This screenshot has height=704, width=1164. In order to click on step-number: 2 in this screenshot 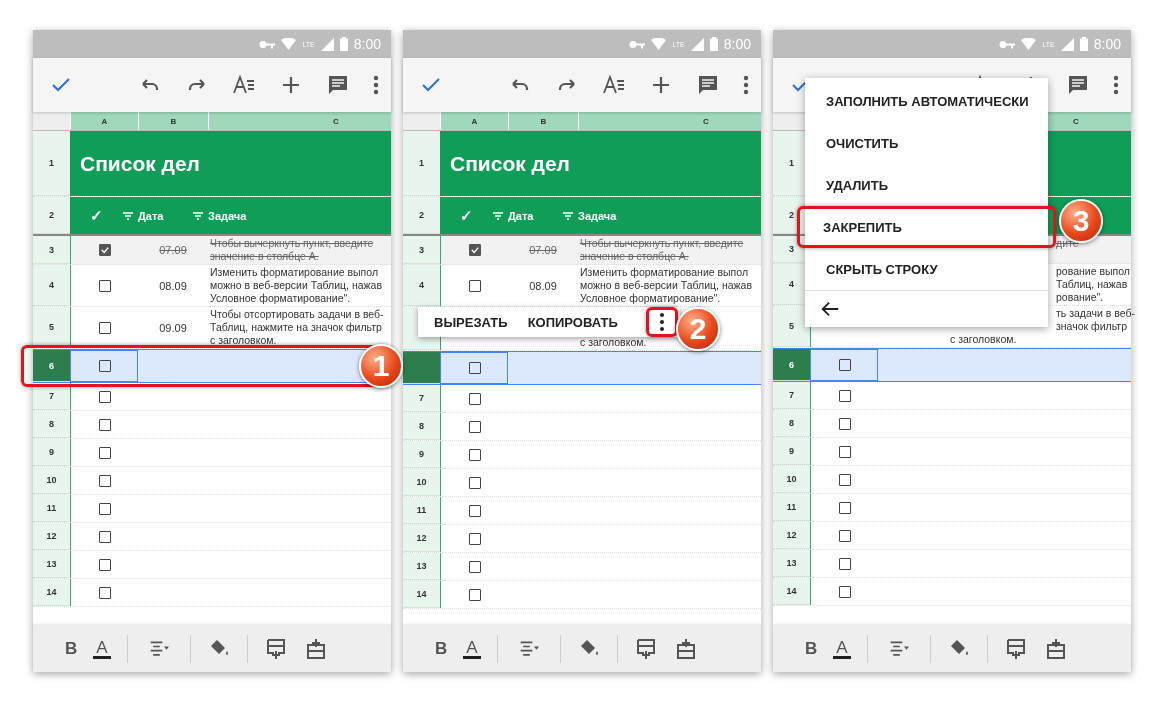, I will do `click(698, 329)`.